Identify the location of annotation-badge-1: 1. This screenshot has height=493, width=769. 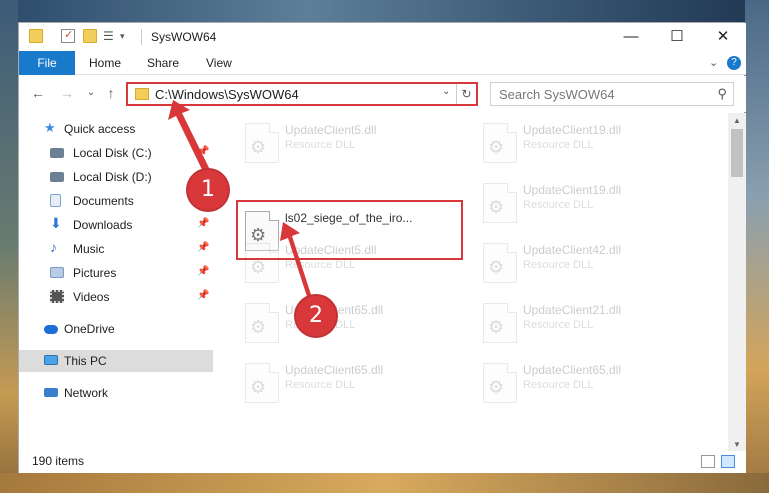
(208, 190).